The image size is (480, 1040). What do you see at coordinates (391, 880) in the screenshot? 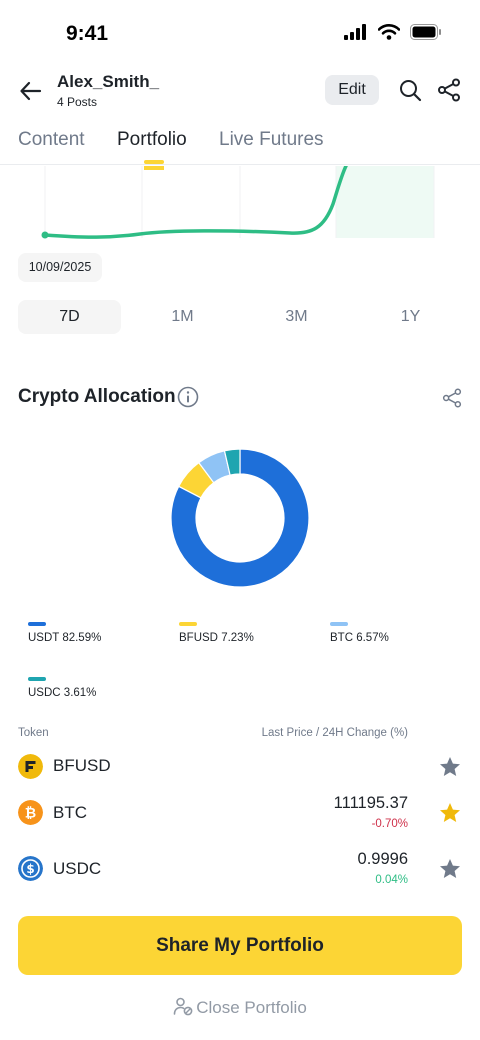
I see `token-change: 0.04%` at bounding box center [391, 880].